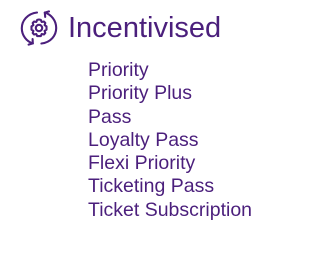 The width and height of the screenshot is (320, 254). Describe the element at coordinates (170, 186) in the screenshot. I see `menu-item-ticketing-pass: Ticketing Pass` at that location.